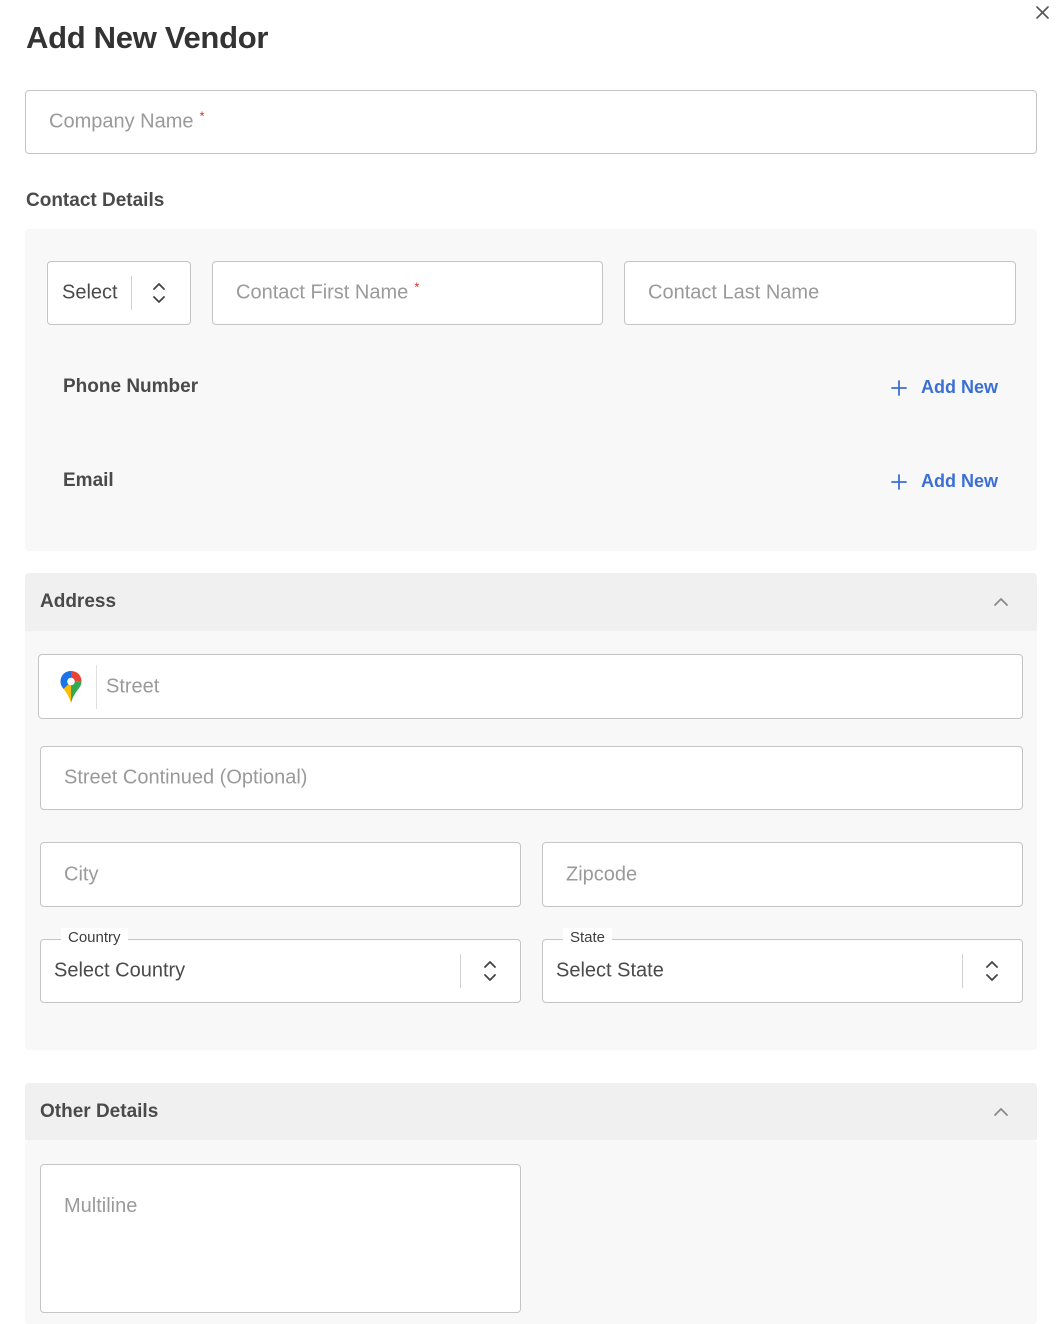 The width and height of the screenshot is (1058, 1324). What do you see at coordinates (71, 687) in the screenshot?
I see `google-maps-pin-icon` at bounding box center [71, 687].